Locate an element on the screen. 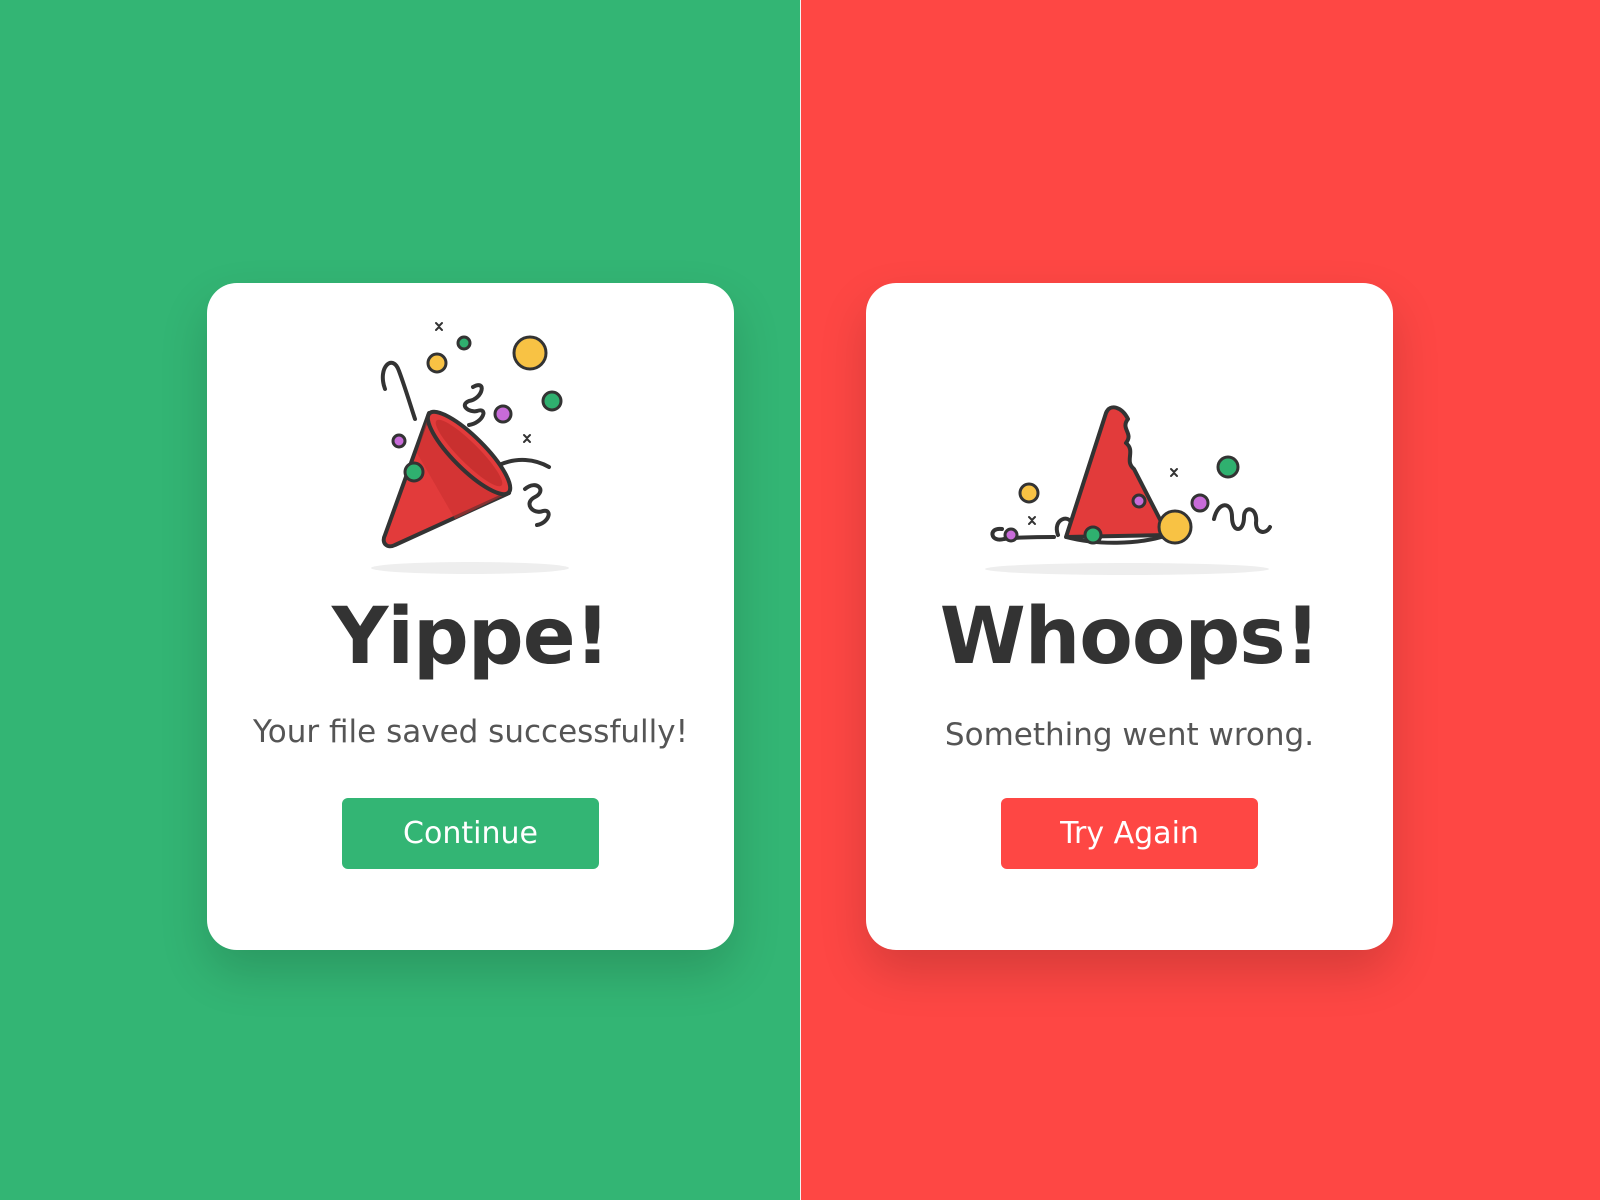 Image resolution: width=1600 pixels, height=1200 pixels. continue-button: Continue is located at coordinates (470, 833).